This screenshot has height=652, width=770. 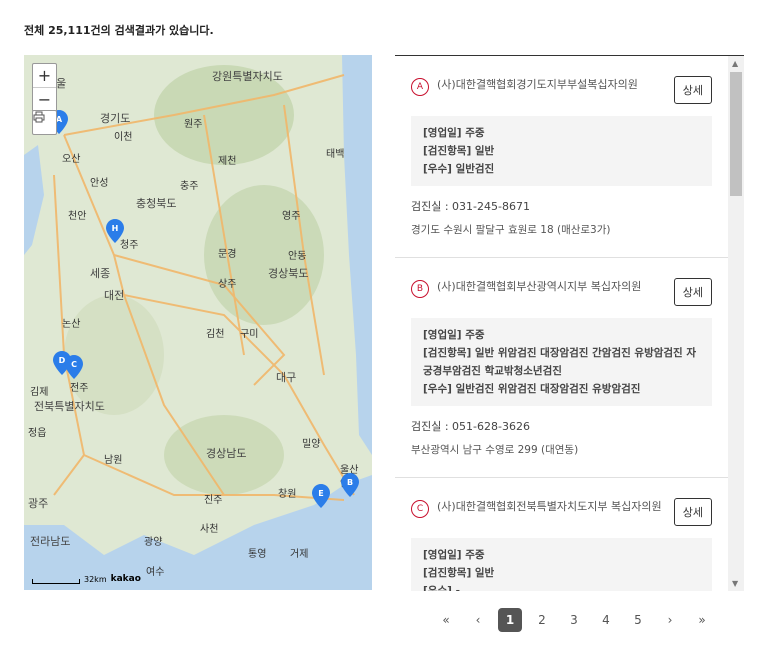 I want to click on phone-number: 검진실 : 031-245-8671, so click(x=470, y=206).